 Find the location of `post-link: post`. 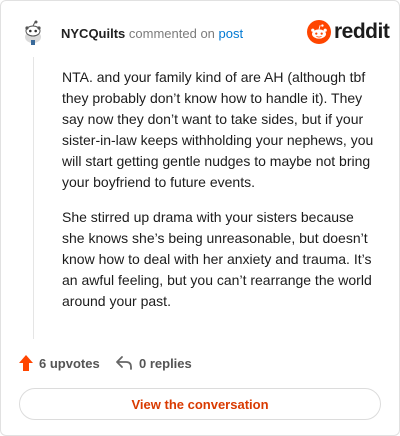

post-link: post is located at coordinates (231, 33).